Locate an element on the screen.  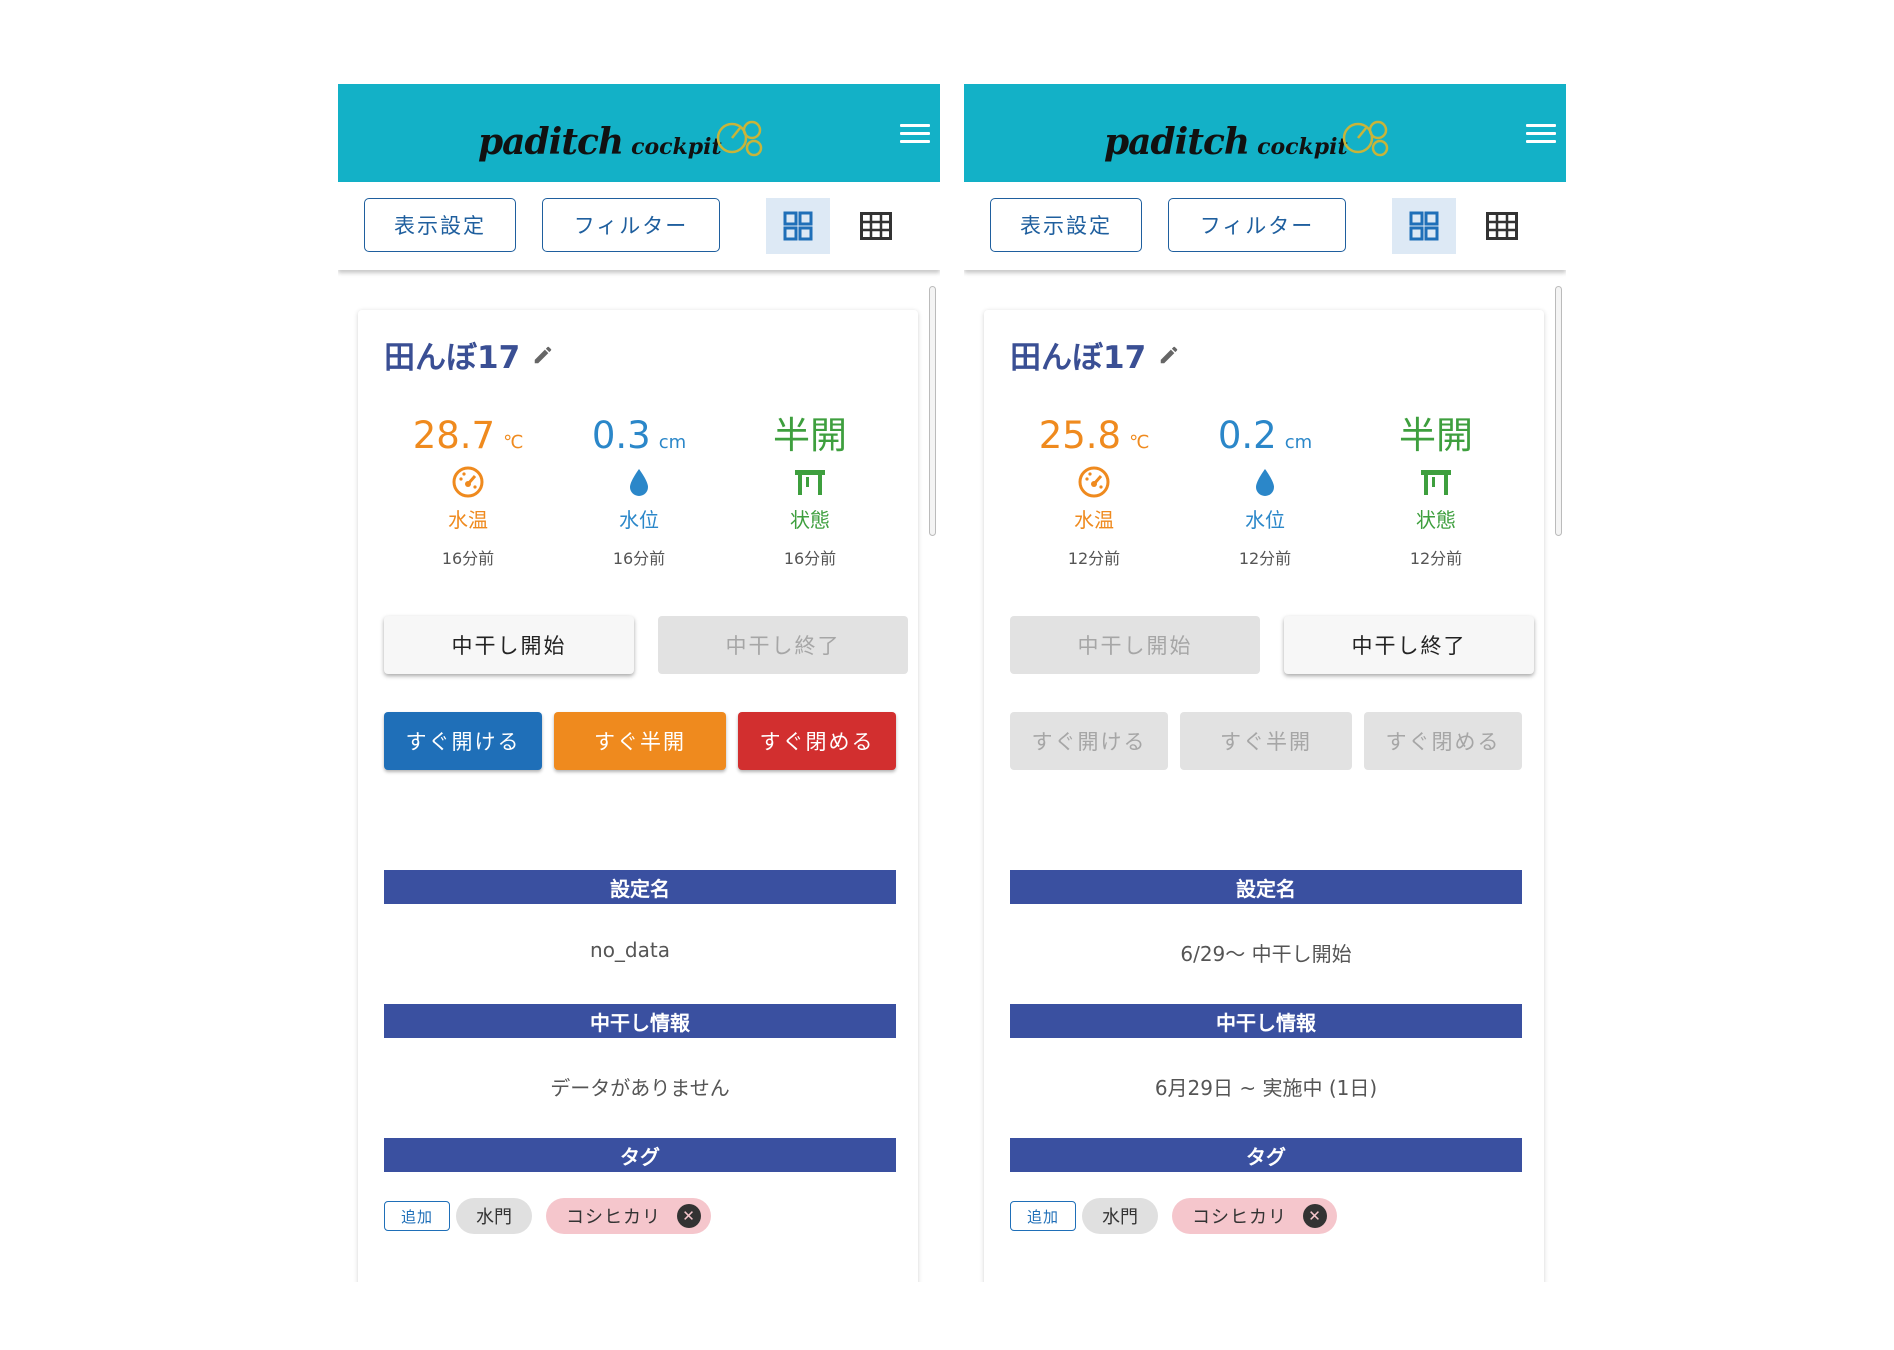
water-temperature-updated: 16分前 is located at coordinates (468, 558).